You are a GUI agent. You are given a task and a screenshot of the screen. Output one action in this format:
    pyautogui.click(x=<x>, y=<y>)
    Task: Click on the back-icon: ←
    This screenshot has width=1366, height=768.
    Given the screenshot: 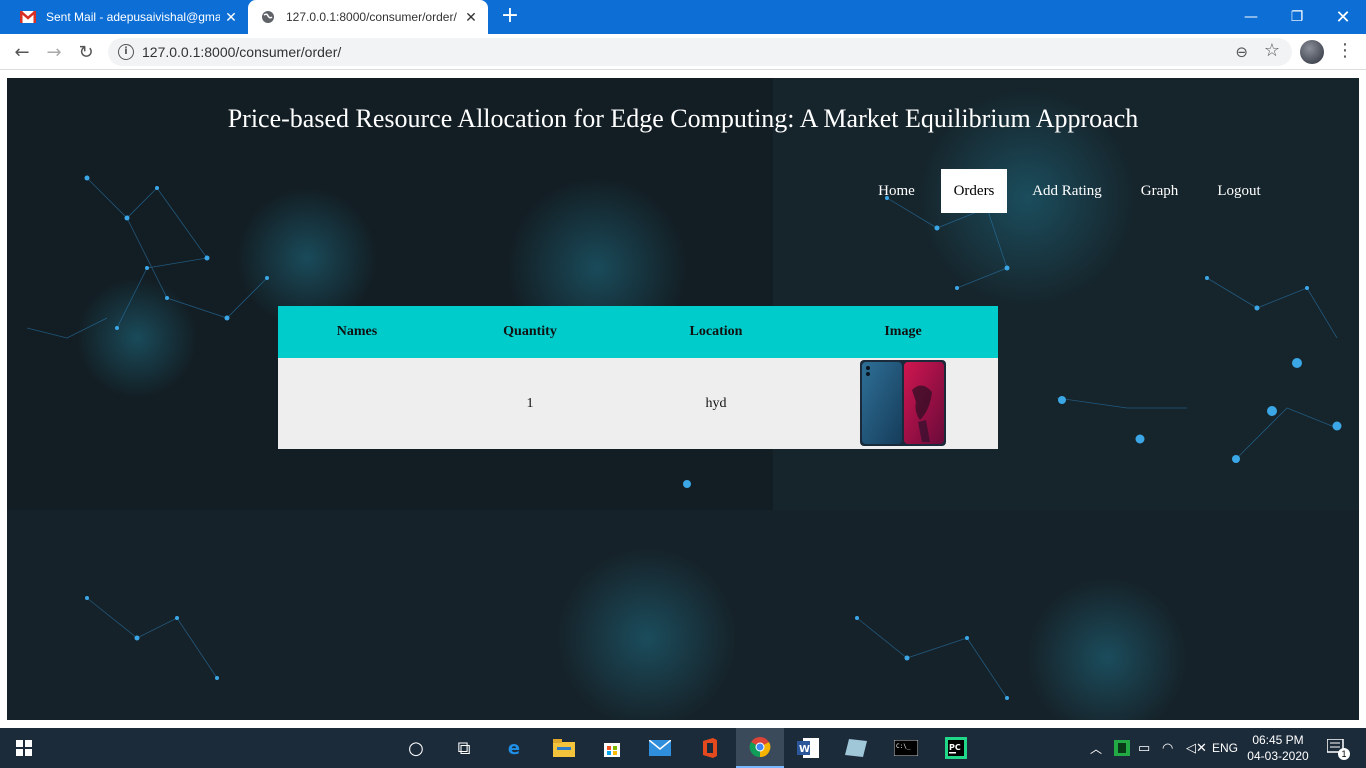 What is the action you would take?
    pyautogui.click(x=22, y=52)
    